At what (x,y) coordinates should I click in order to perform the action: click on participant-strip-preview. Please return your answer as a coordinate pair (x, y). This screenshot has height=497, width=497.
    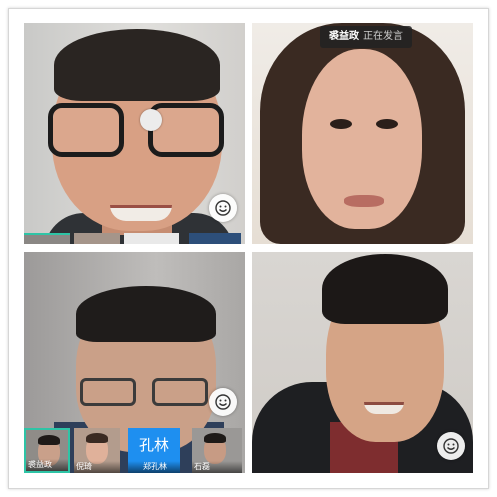
    Looking at the image, I should click on (134, 238).